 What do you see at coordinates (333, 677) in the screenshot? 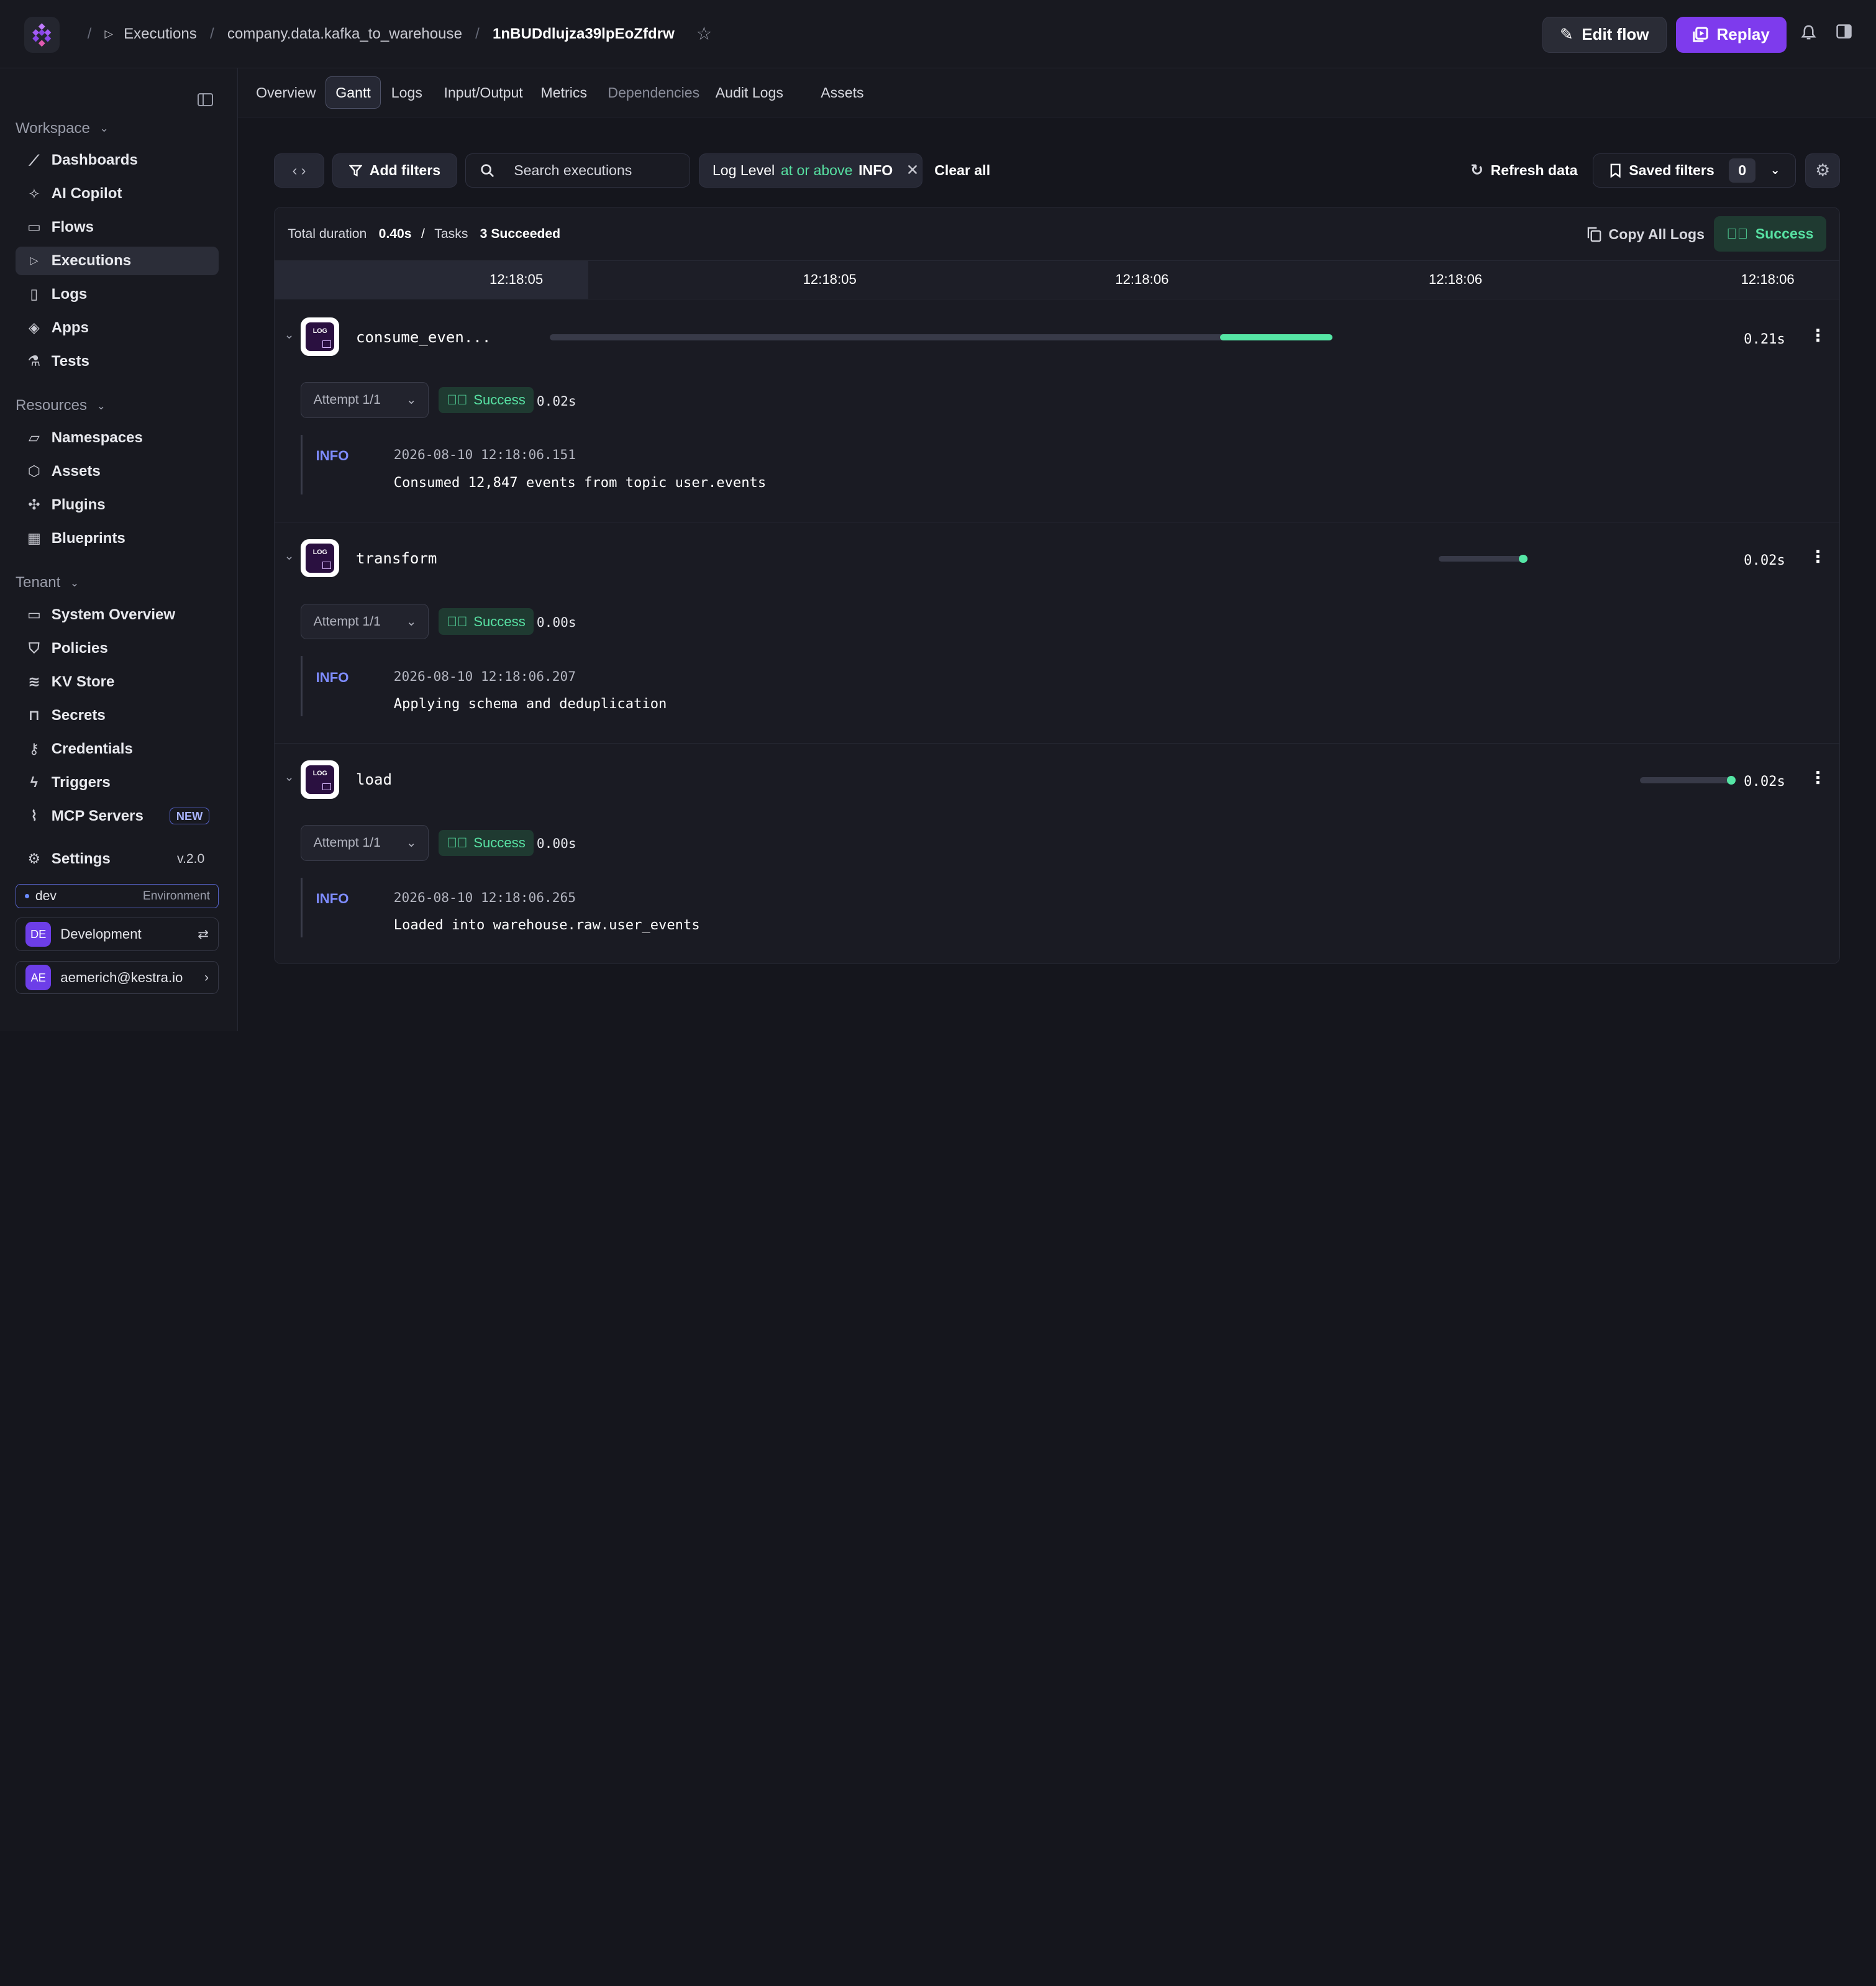
I see `log-level: INFO` at bounding box center [333, 677].